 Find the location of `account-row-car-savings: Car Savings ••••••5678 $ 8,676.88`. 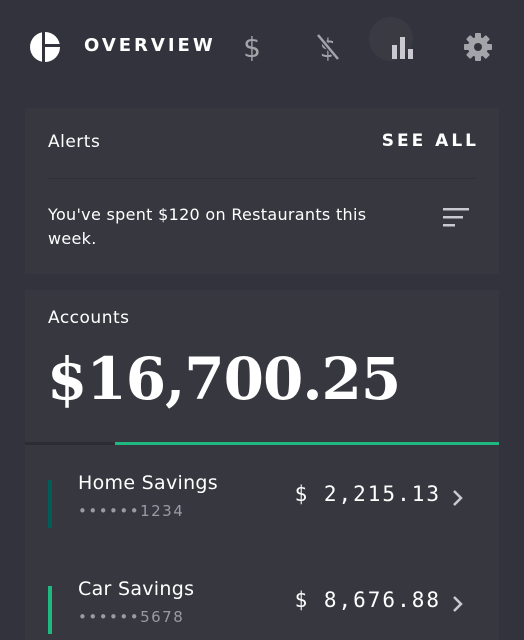

account-row-car-savings: Car Savings ••••••5678 $ 8,676.88 is located at coordinates (262, 609).